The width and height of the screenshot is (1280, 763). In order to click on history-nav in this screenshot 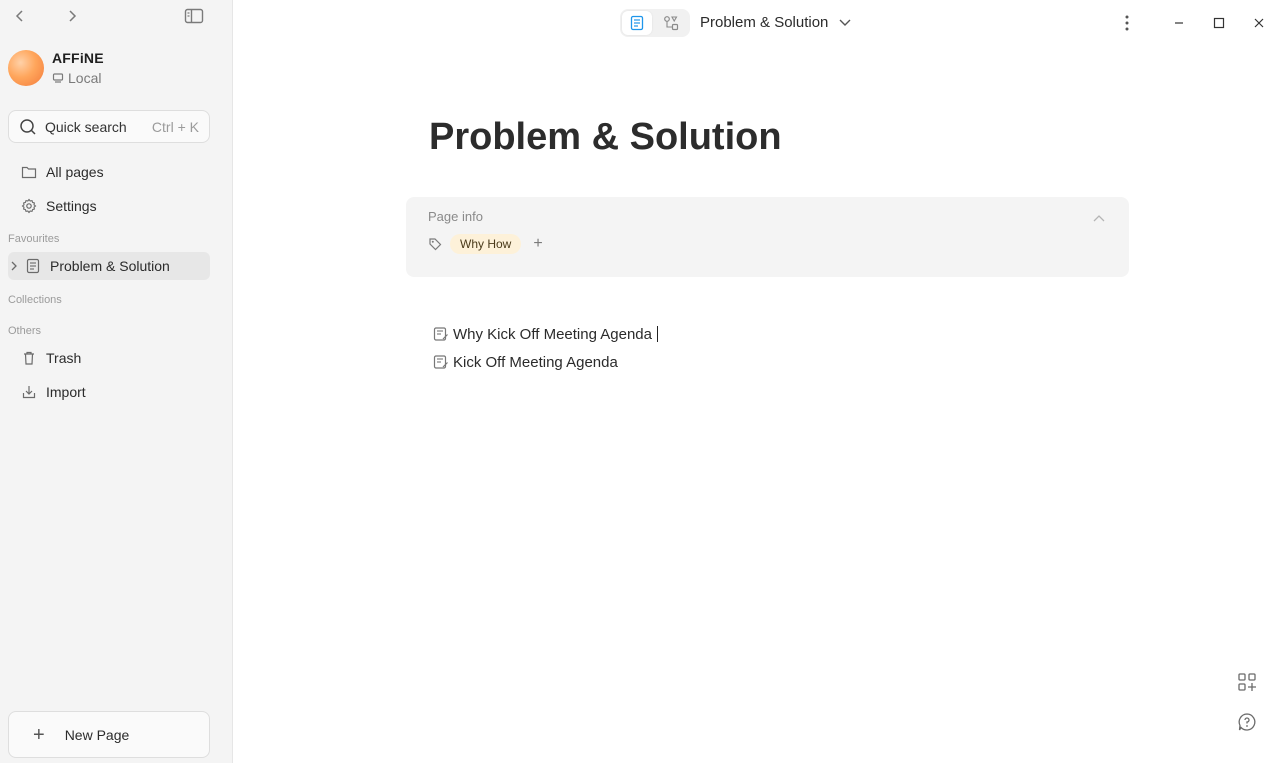, I will do `click(46, 16)`.